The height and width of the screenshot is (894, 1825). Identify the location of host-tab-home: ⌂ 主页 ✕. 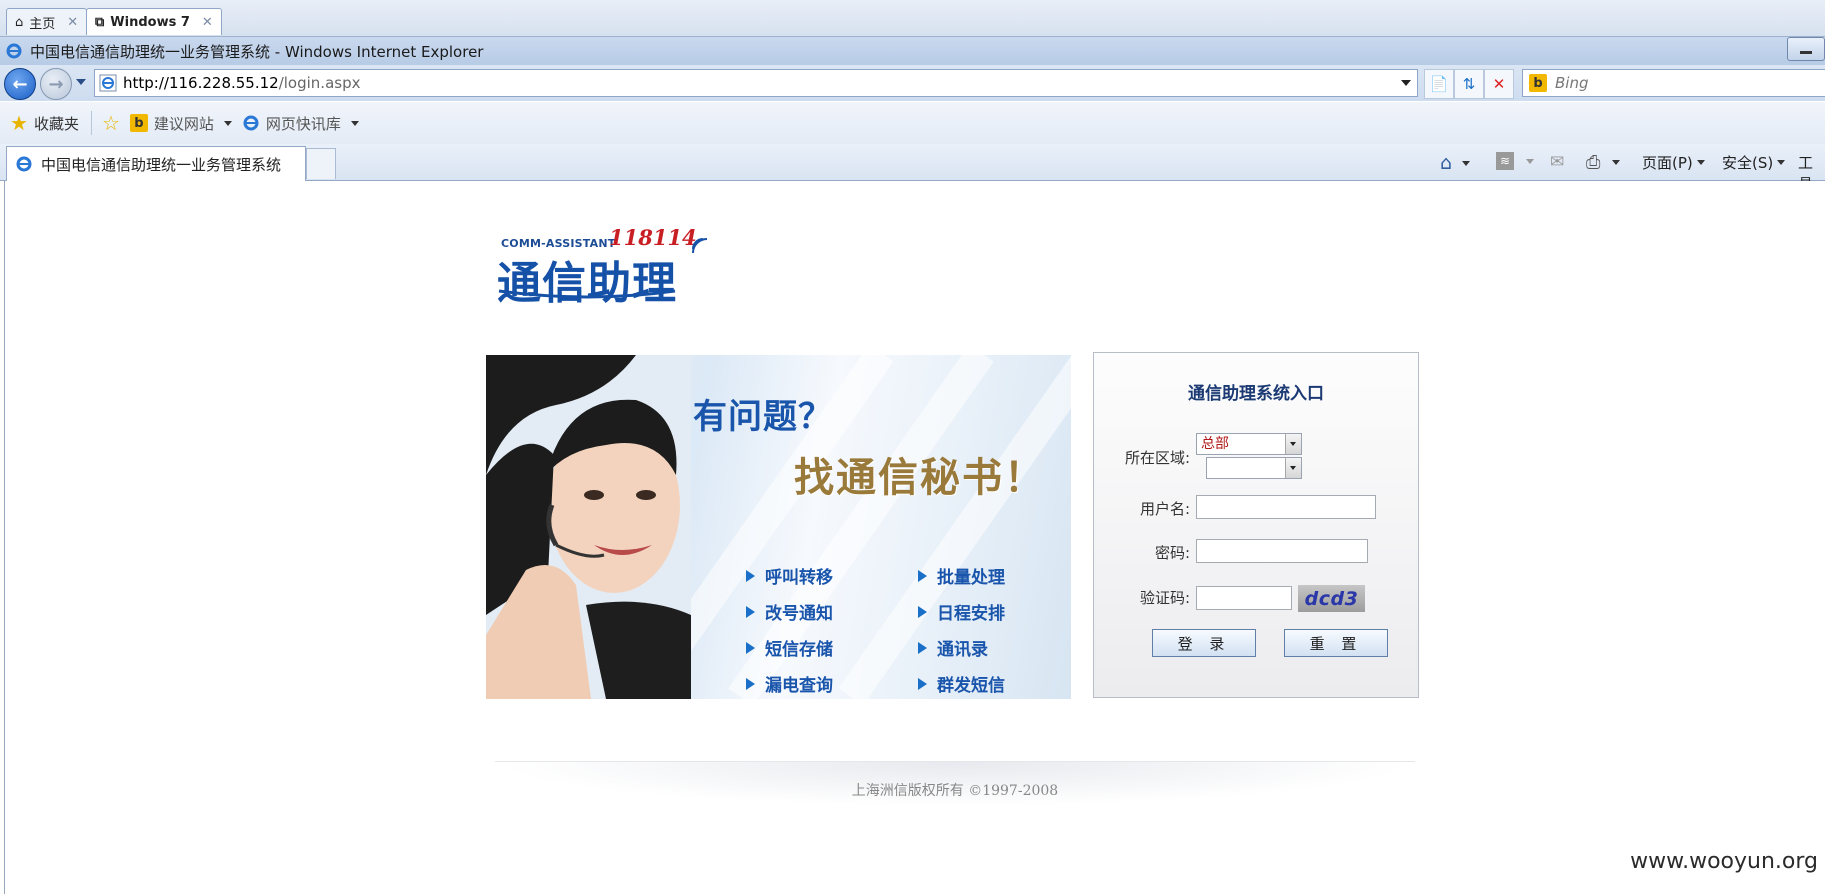
(47, 21).